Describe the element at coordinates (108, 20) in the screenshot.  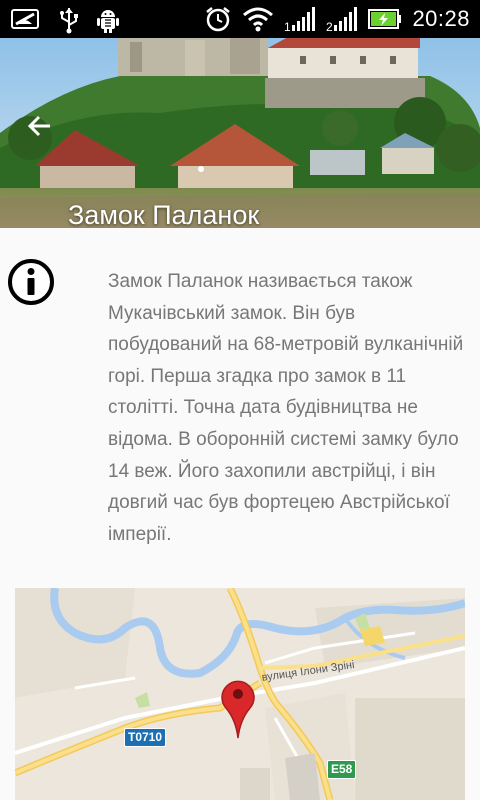
I see `android-debug-icon` at that location.